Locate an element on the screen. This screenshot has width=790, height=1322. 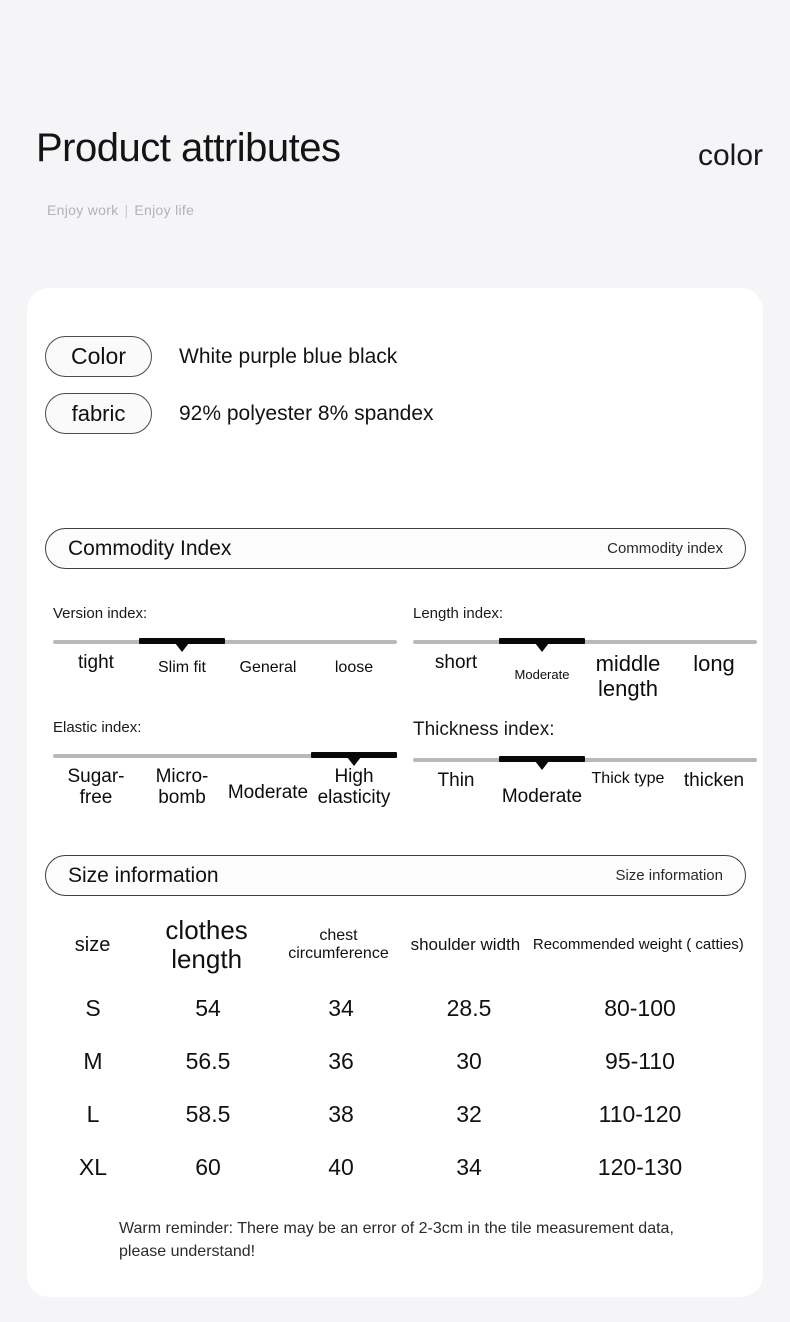
table-cell-chest: 40 is located at coordinates (341, 1166).